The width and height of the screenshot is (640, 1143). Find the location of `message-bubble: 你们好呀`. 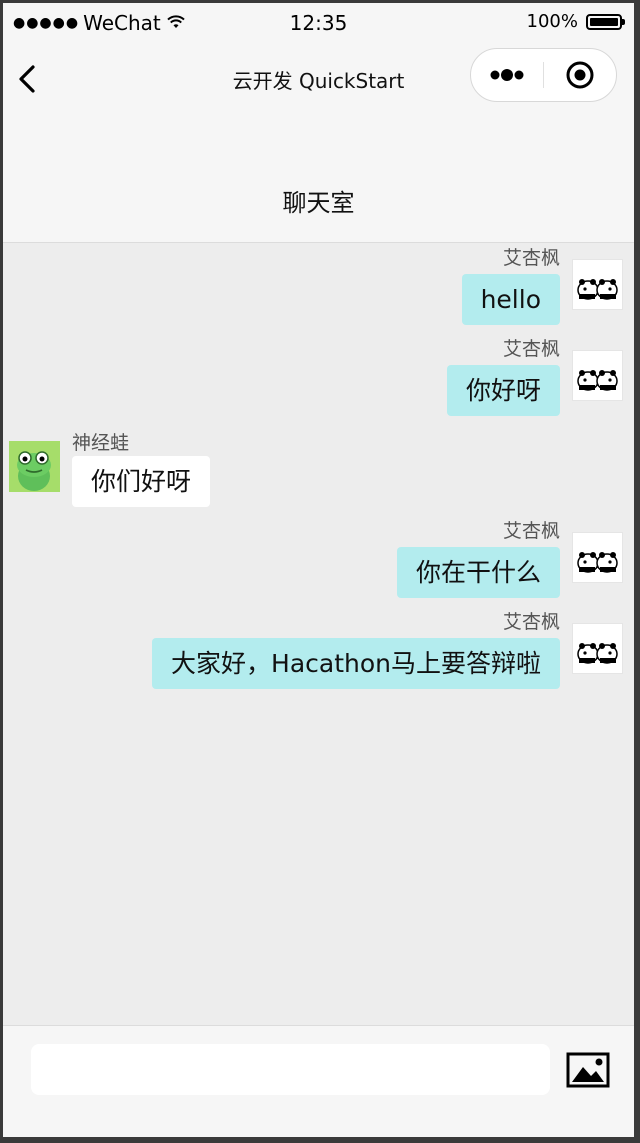

message-bubble: 你们好呀 is located at coordinates (141, 481).